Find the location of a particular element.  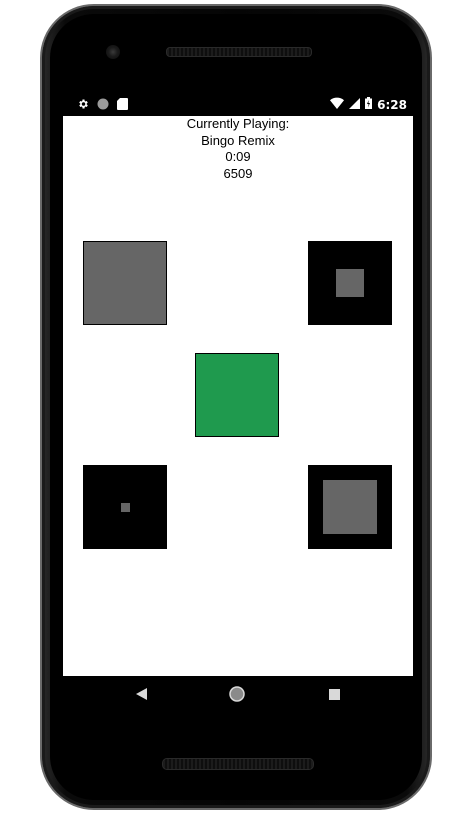

cell-signal-icon is located at coordinates (355, 104).